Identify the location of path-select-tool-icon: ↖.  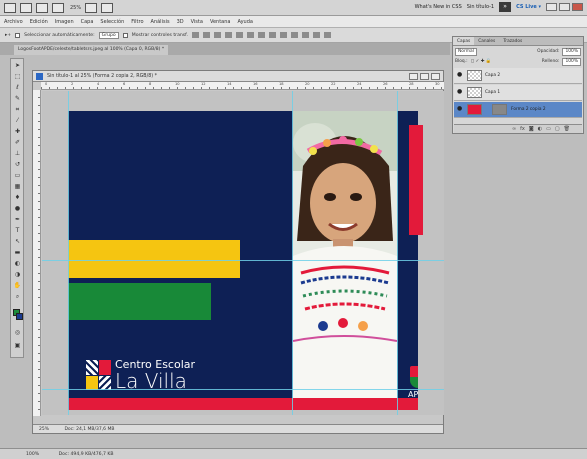
(17, 242).